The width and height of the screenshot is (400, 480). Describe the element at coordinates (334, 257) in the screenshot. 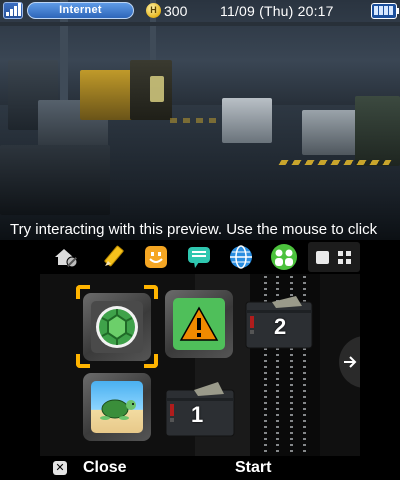

I see `view-toggle-group` at that location.